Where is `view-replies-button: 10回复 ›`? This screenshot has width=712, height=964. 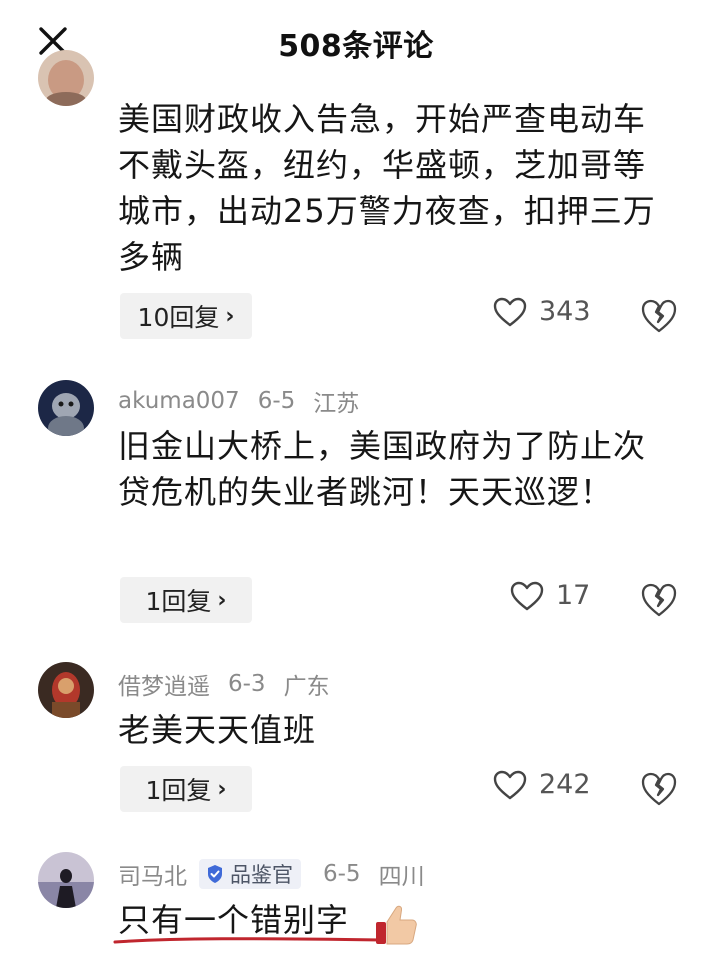
view-replies-button: 10回复 › is located at coordinates (186, 316).